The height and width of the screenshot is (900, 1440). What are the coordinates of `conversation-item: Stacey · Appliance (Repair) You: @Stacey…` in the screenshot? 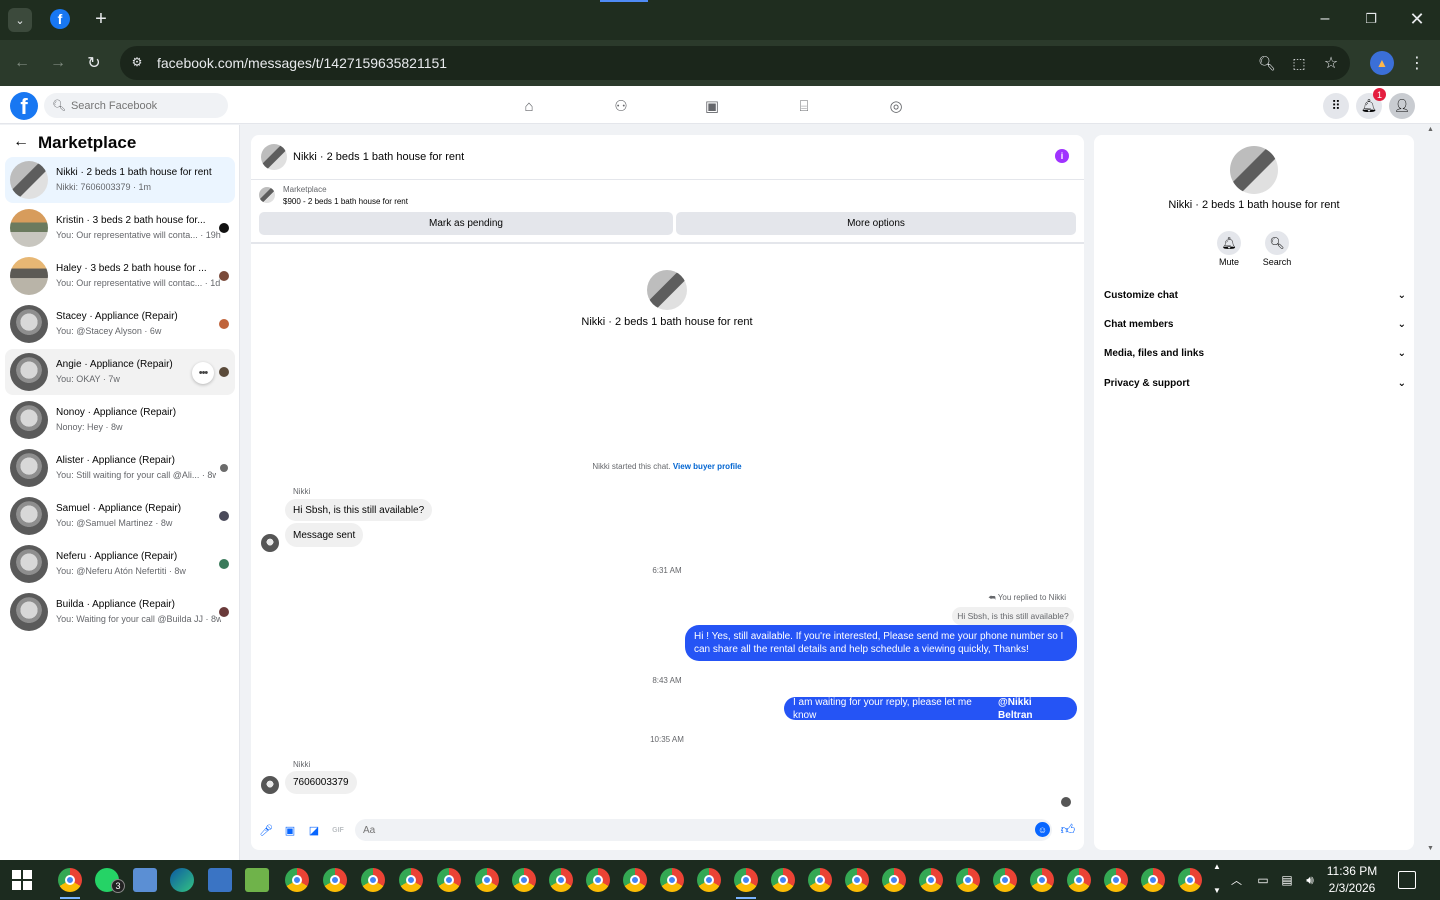 It's located at (120, 324).